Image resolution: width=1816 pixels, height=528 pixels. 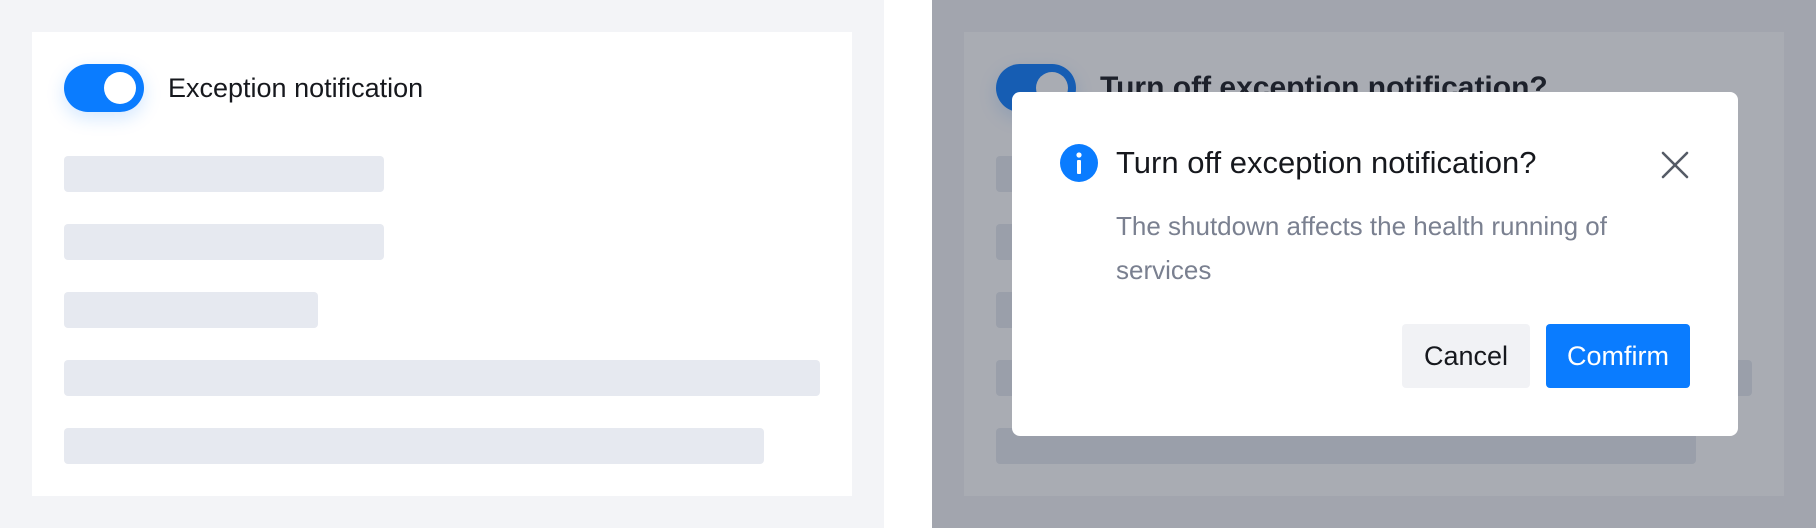 I want to click on cancel-button: Cancel, so click(x=1466, y=356).